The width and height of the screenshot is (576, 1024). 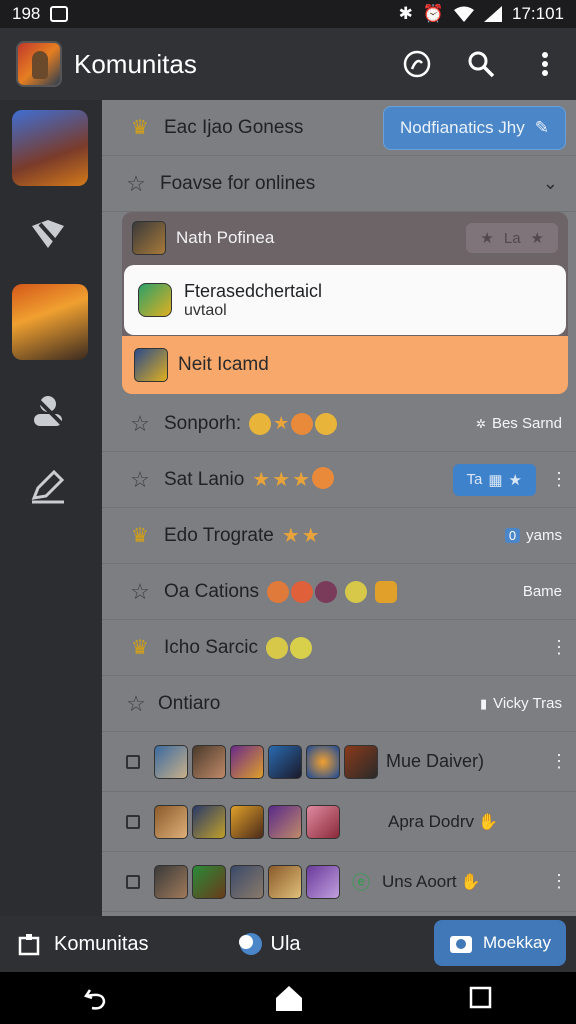 What do you see at coordinates (211, 647) in the screenshot?
I see `row-title: Icho Sarcic` at bounding box center [211, 647].